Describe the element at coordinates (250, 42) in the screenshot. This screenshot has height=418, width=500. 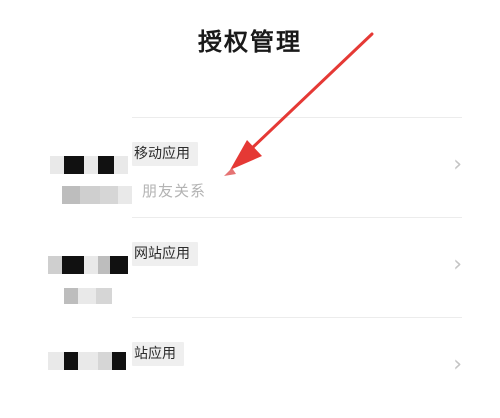
I see `page-title: 授权管理` at that location.